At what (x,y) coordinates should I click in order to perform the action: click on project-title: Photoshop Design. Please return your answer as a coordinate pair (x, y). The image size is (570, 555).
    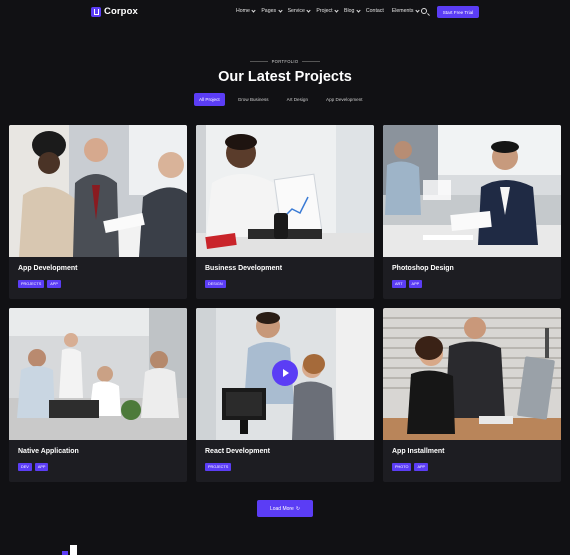
    Looking at the image, I should click on (423, 268).